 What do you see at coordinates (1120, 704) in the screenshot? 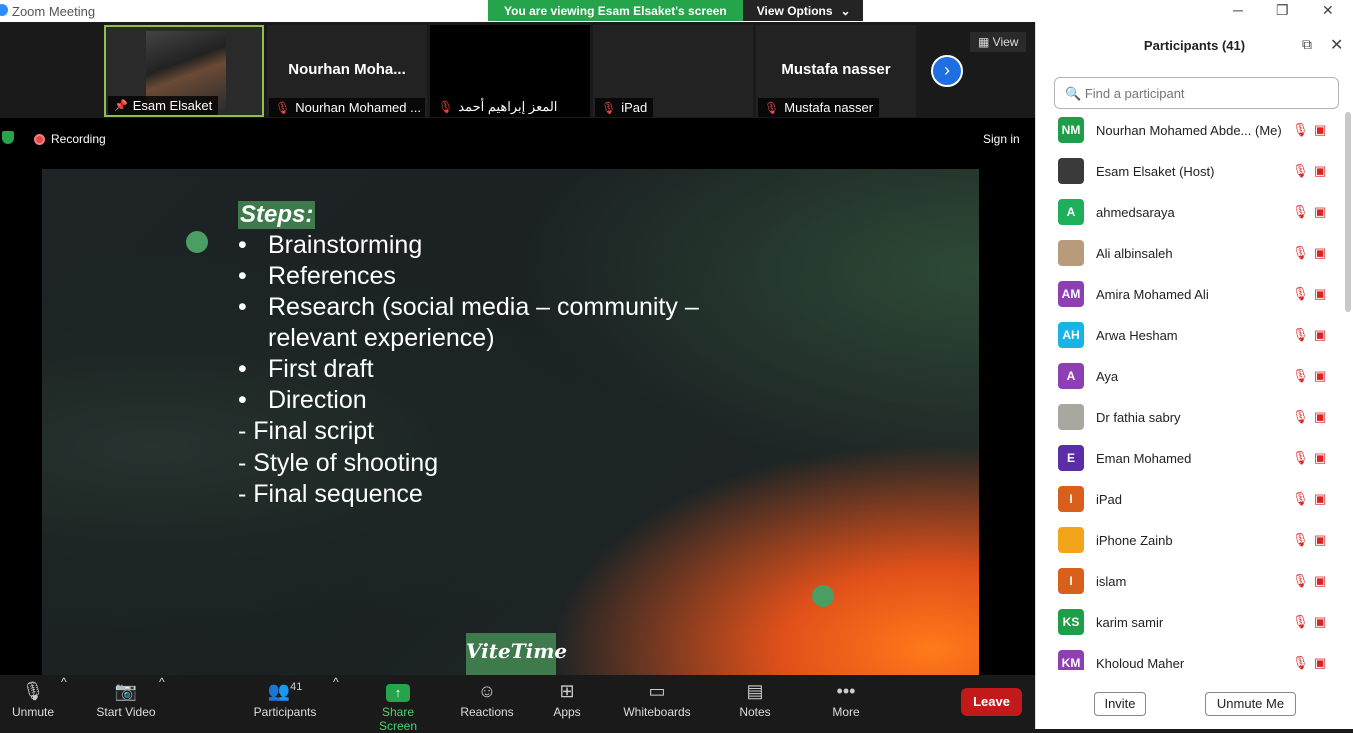
I see `invite-button: Invite` at bounding box center [1120, 704].